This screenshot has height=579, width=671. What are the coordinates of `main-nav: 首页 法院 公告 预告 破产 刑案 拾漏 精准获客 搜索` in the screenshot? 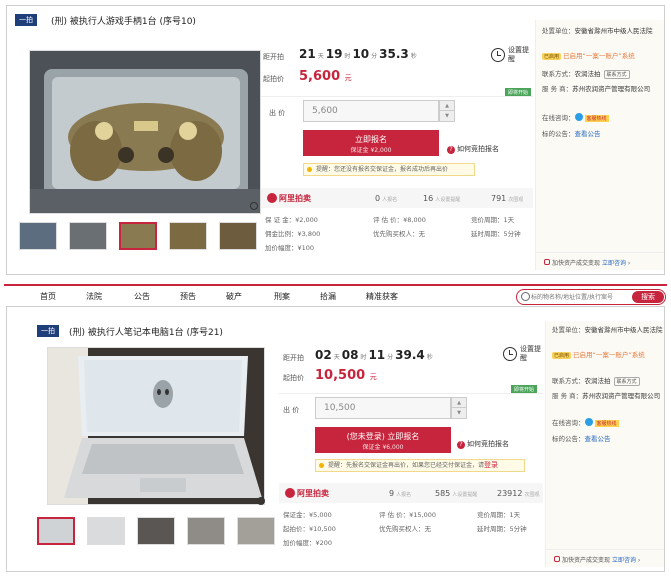 It's located at (335, 295).